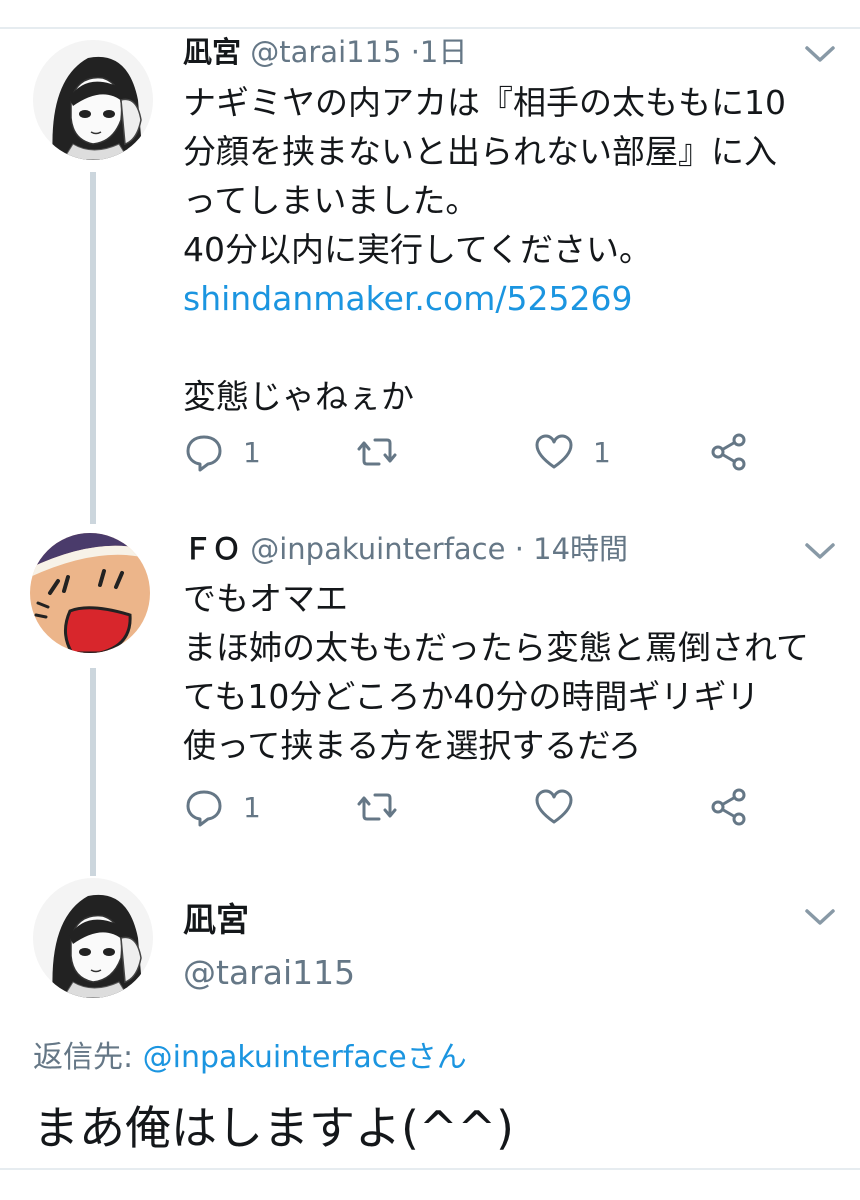  Describe the element at coordinates (212, 549) in the screenshot. I see `display-name: ＦＯ` at that location.